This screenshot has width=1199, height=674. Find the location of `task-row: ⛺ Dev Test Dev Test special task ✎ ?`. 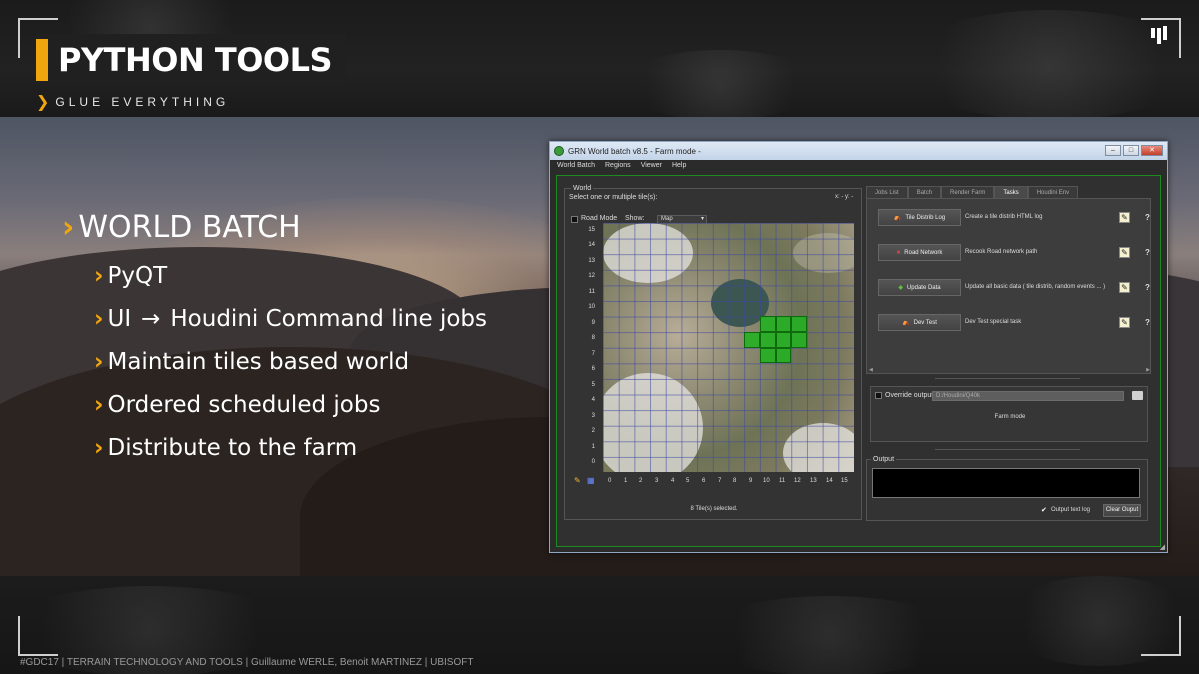

task-row: ⛺ Dev Test Dev Test special task ✎ ? is located at coordinates (1009, 323).